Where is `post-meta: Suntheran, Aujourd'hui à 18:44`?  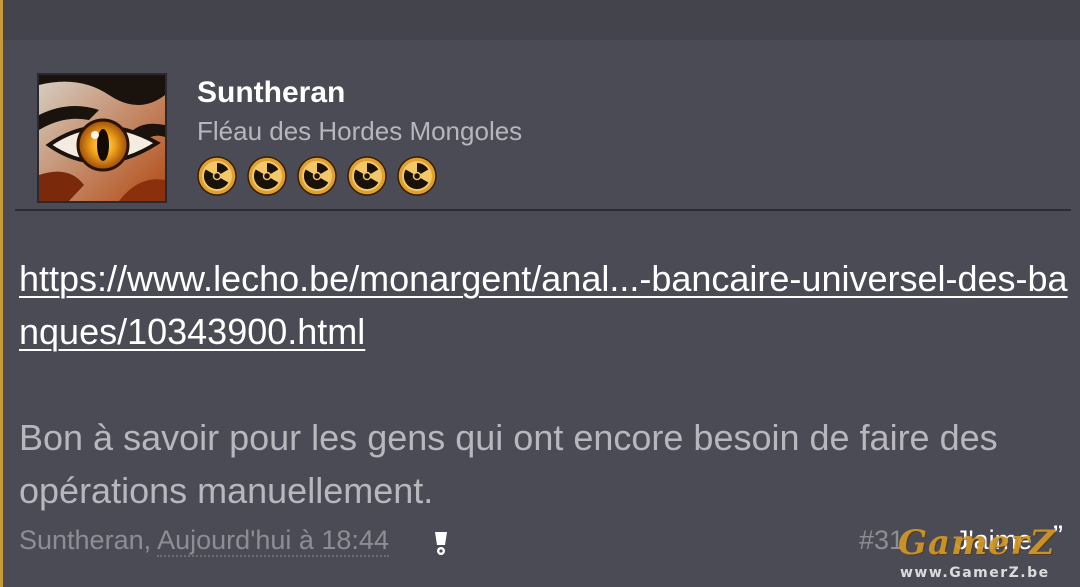 post-meta: Suntheran, Aujourd'hui à 18:44 is located at coordinates (204, 541).